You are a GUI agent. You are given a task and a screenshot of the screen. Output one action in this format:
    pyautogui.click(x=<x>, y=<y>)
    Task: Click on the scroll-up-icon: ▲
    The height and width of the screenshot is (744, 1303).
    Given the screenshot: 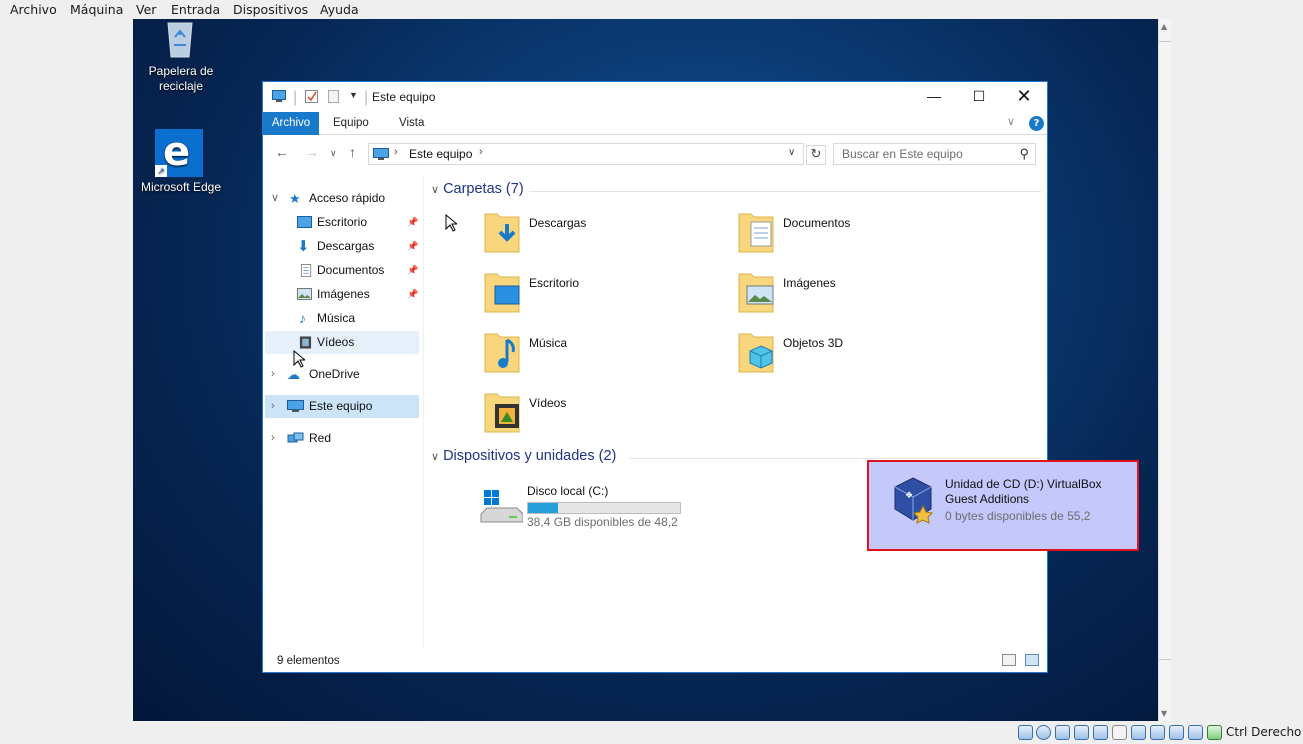 What is the action you would take?
    pyautogui.click(x=1164, y=26)
    